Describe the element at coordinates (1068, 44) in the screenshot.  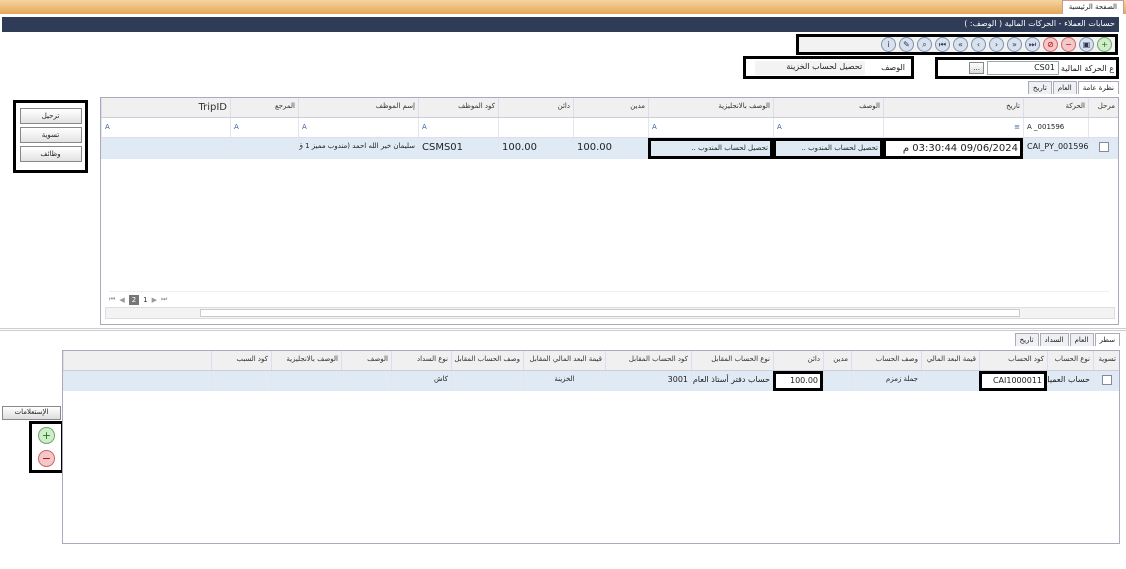
I see `remove-button: −` at that location.